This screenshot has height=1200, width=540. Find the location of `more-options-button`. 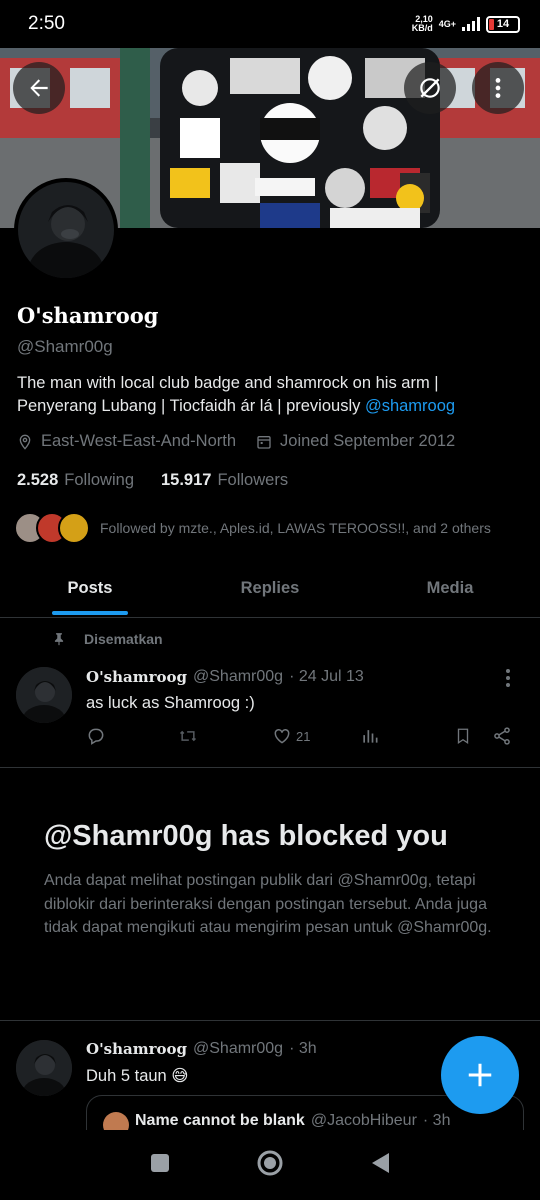

more-options-button is located at coordinates (498, 88).